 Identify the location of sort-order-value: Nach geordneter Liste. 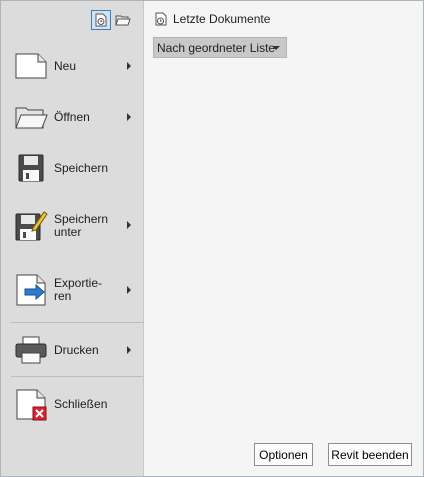
(216, 47).